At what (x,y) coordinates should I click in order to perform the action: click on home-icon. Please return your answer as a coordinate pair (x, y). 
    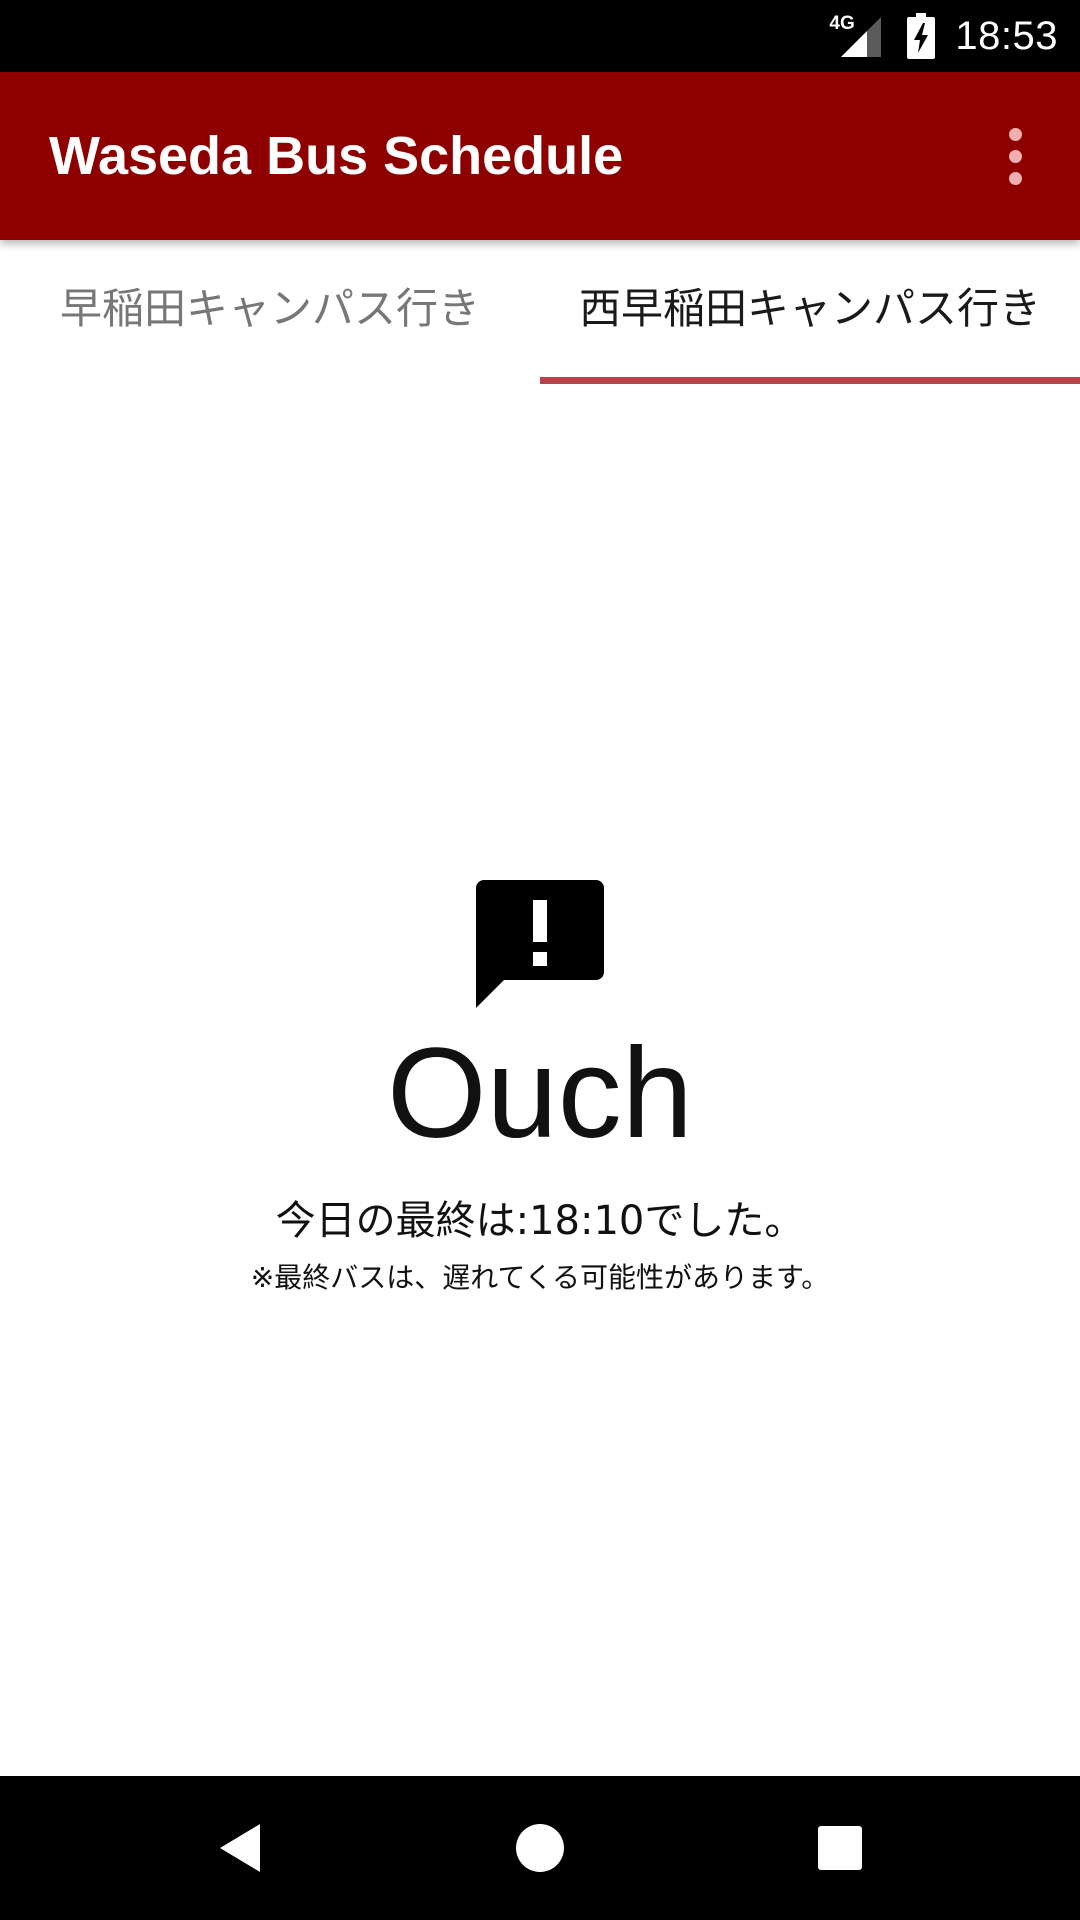
    Looking at the image, I should click on (540, 1848).